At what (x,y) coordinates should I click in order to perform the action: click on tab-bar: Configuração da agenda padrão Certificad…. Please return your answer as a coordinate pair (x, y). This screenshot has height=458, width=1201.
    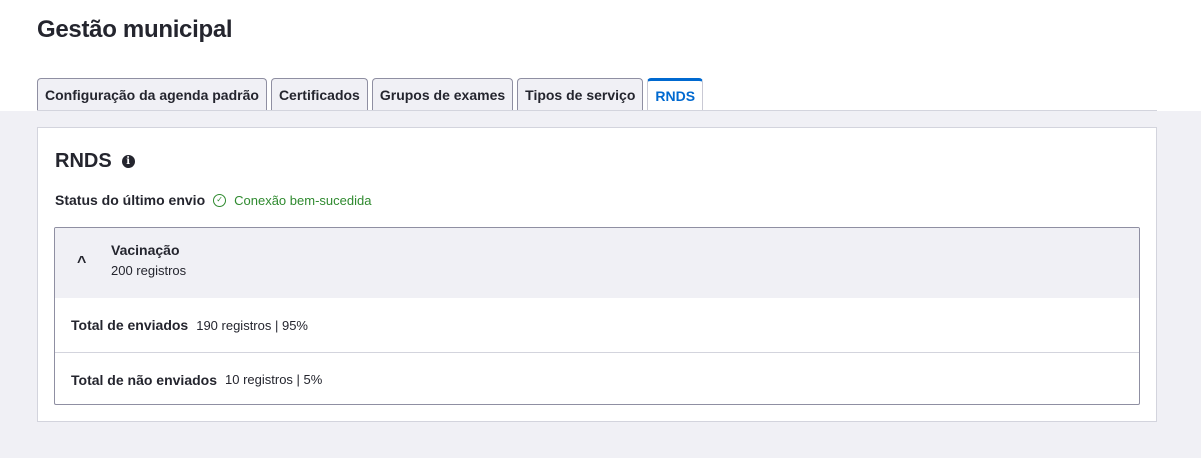
    Looking at the image, I should click on (370, 94).